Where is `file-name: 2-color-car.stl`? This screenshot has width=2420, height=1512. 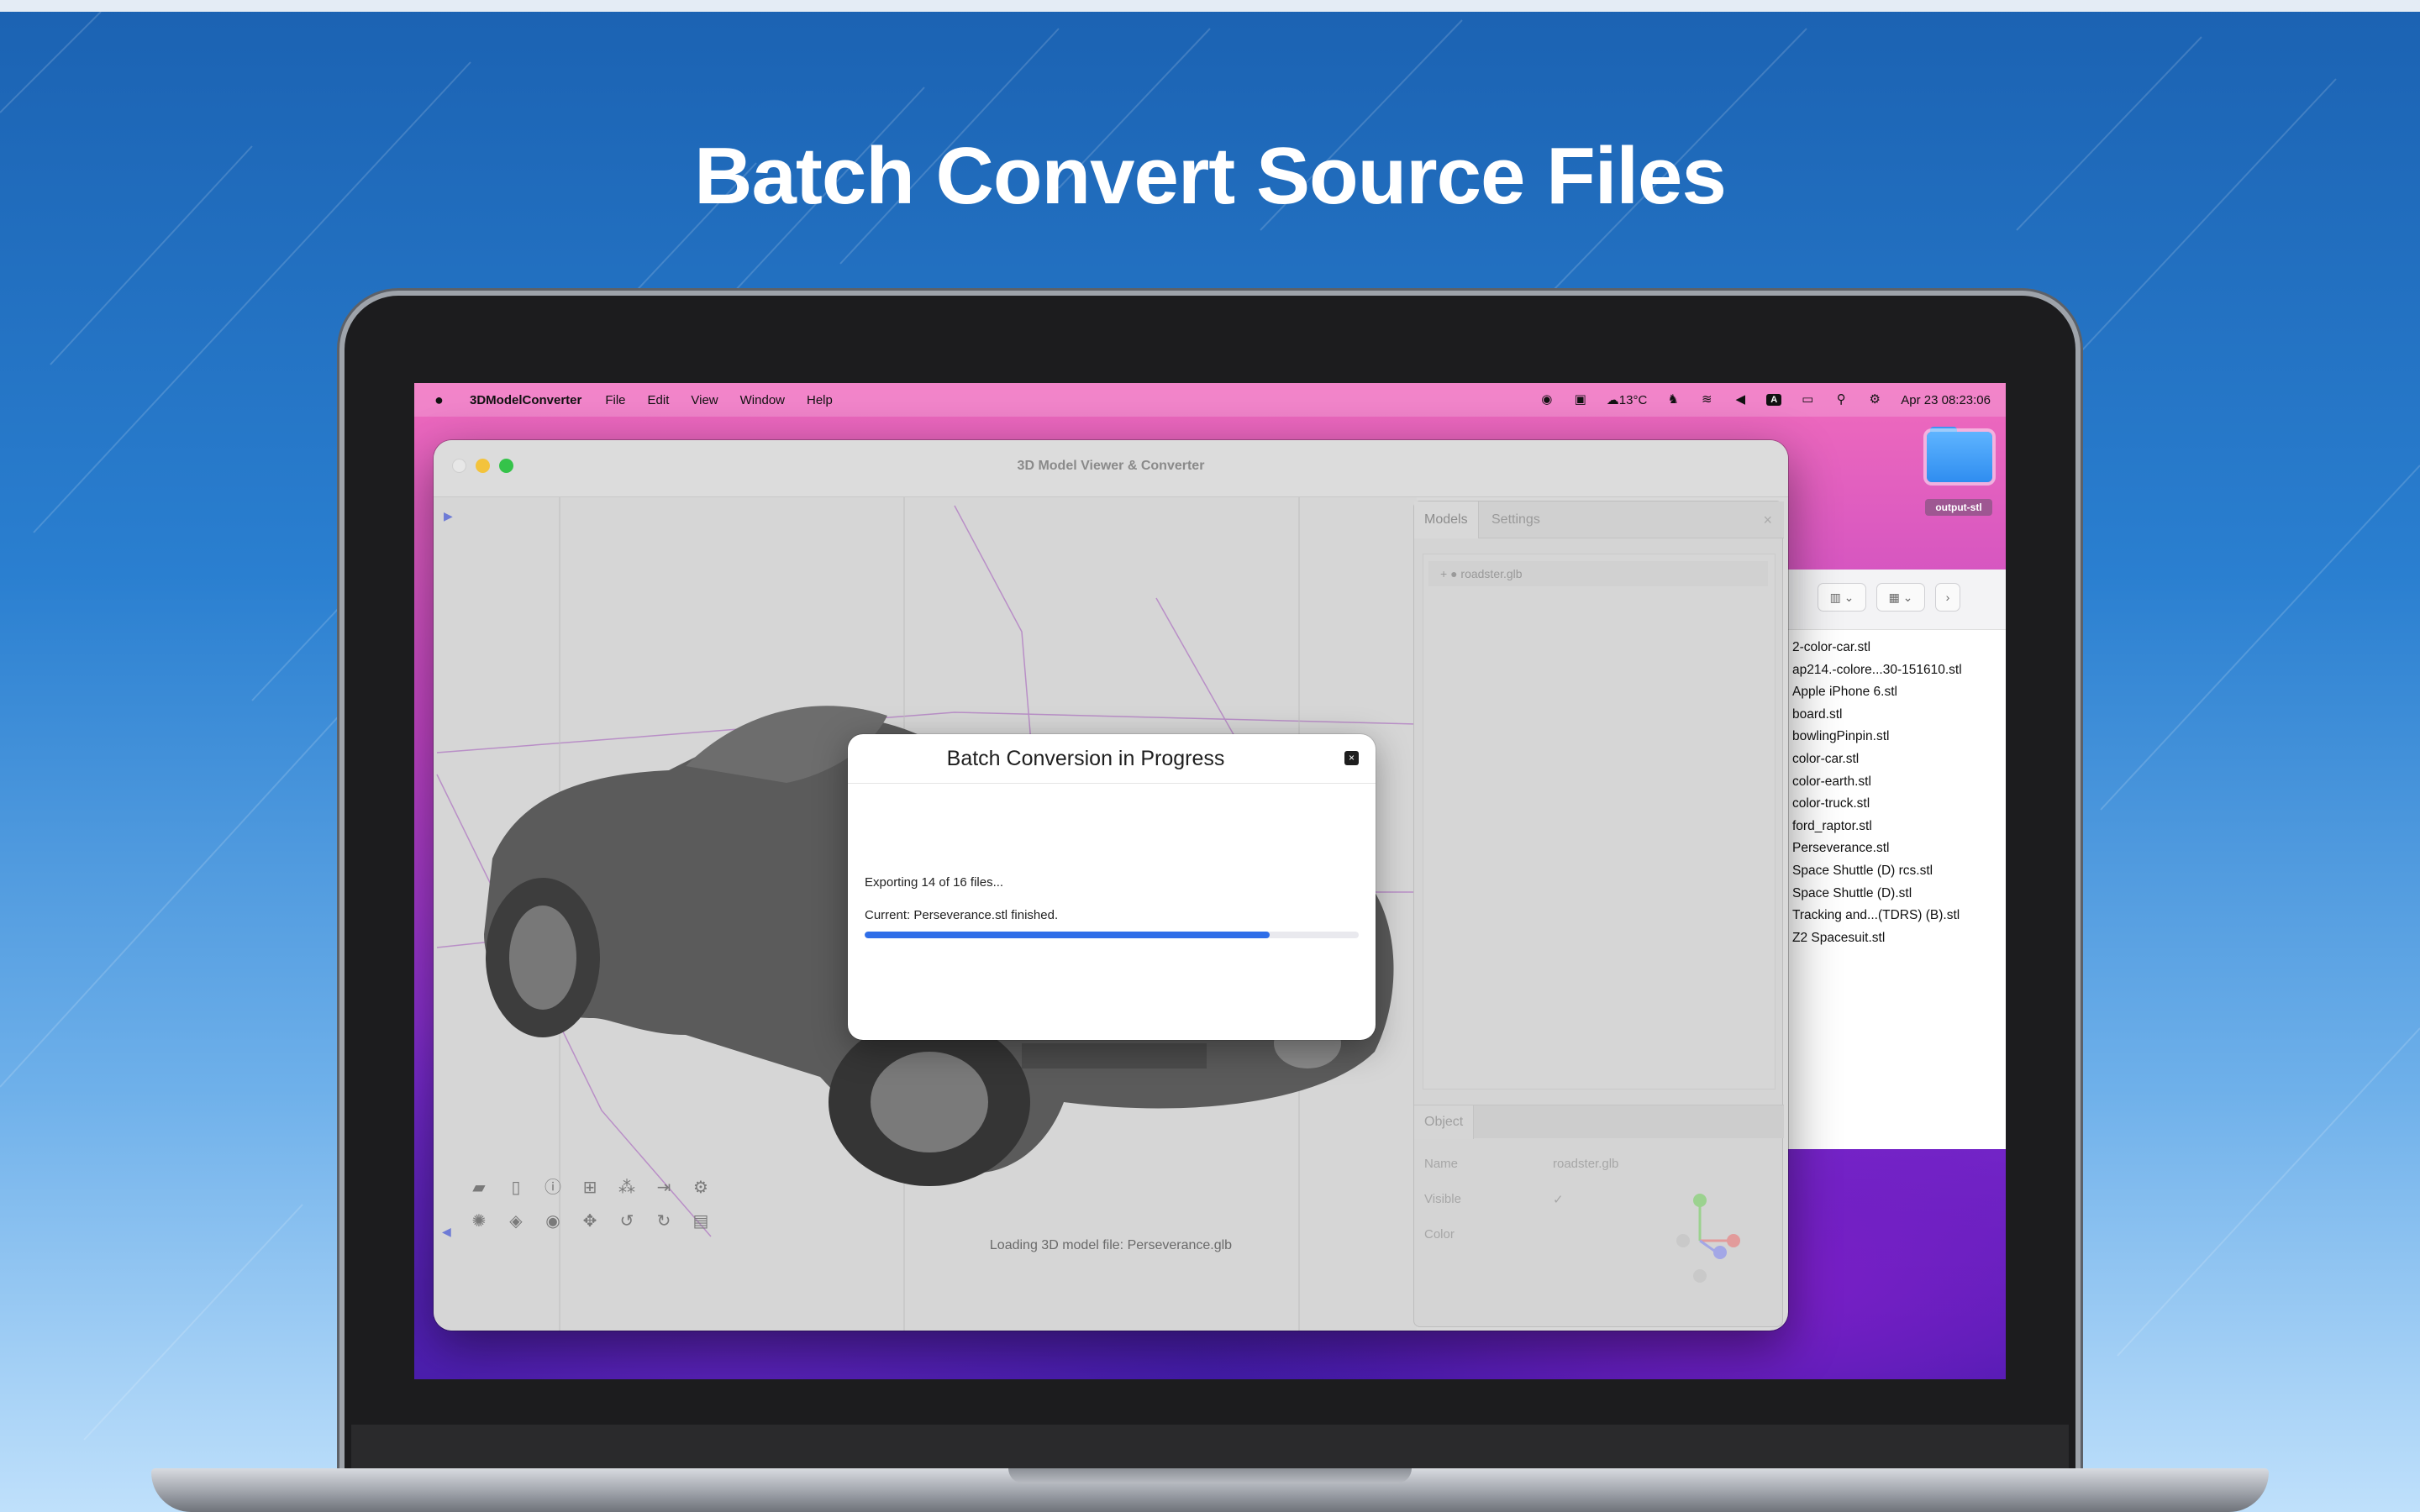
file-name: 2-color-car.stl is located at coordinates (1831, 647).